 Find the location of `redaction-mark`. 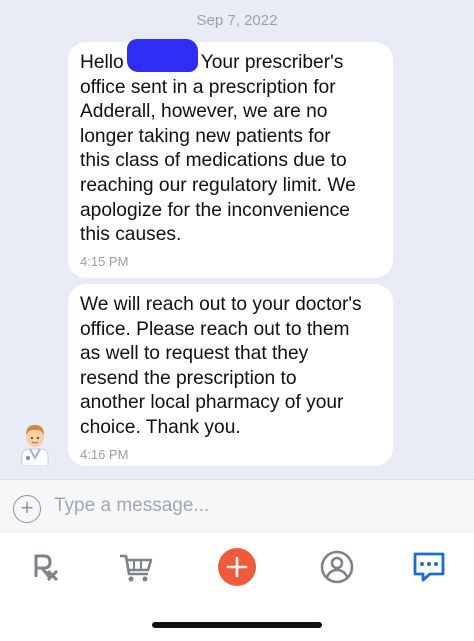

redaction-mark is located at coordinates (162, 55).